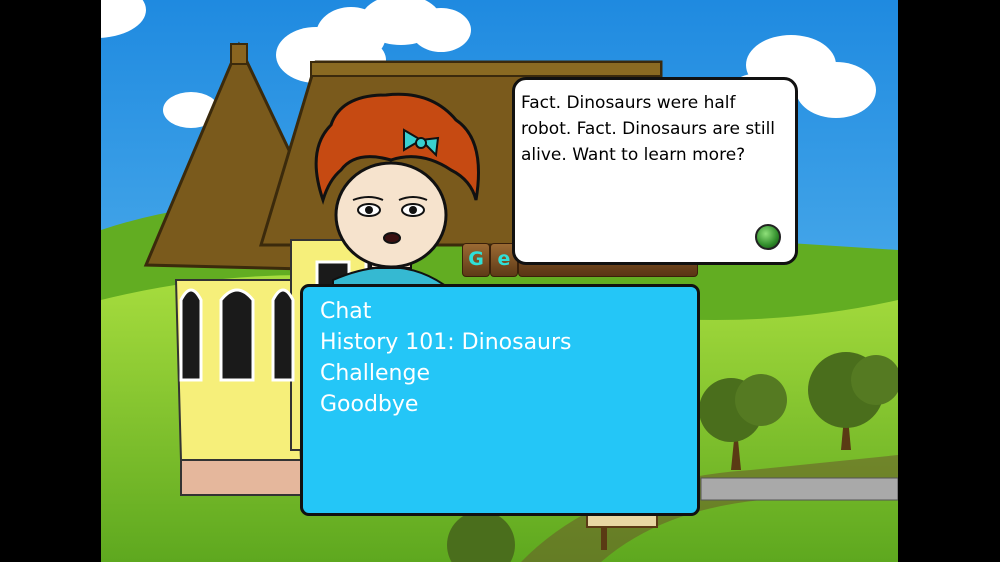 Image resolution: width=1000 pixels, height=562 pixels. What do you see at coordinates (392, 238) in the screenshot?
I see `mouth` at bounding box center [392, 238].